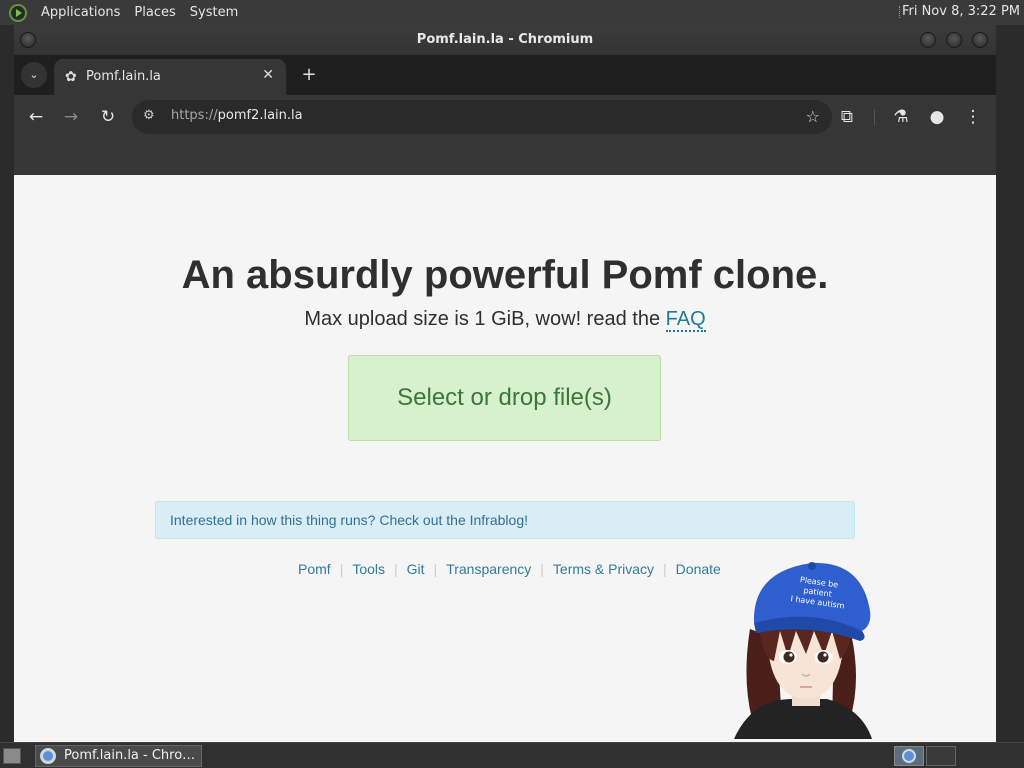 This screenshot has width=1024, height=768. I want to click on menu-system: System, so click(214, 12).